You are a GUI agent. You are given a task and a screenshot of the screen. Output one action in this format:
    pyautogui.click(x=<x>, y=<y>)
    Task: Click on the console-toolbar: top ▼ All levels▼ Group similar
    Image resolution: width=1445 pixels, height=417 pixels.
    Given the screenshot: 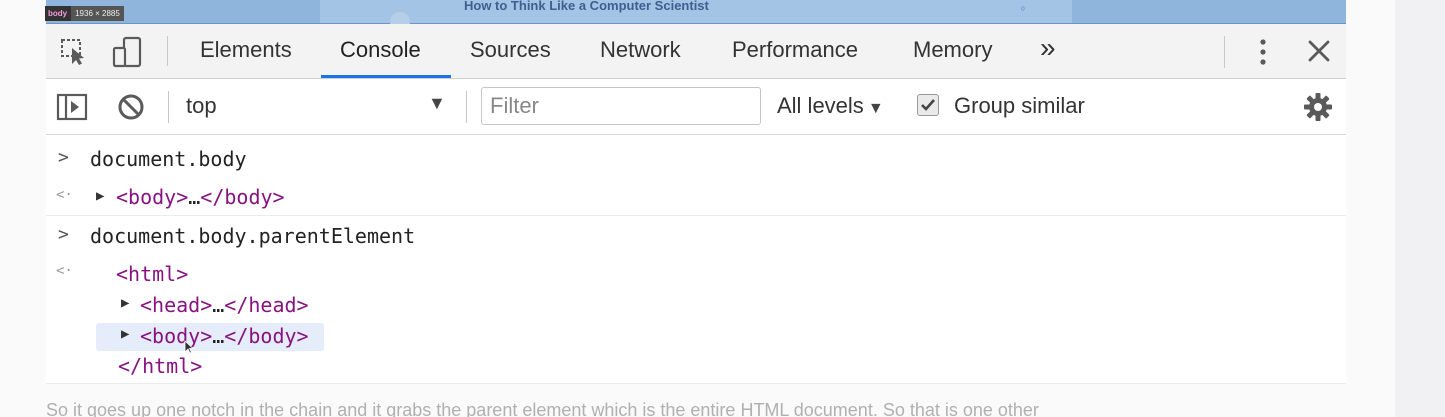 What is the action you would take?
    pyautogui.click(x=696, y=107)
    